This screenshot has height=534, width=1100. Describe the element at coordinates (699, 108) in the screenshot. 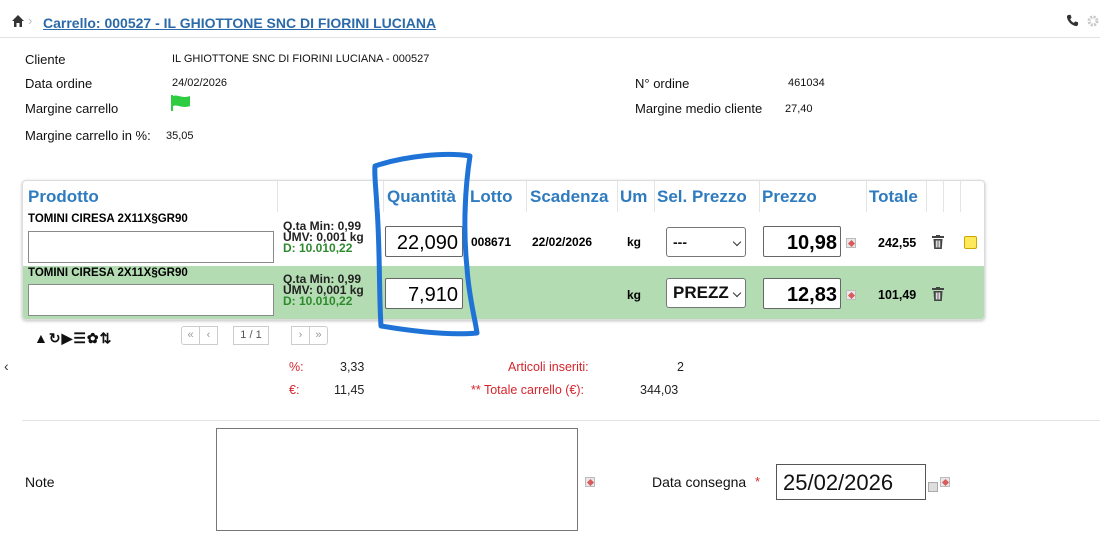

I see `margine-medio-label: Margine medio cliente` at that location.